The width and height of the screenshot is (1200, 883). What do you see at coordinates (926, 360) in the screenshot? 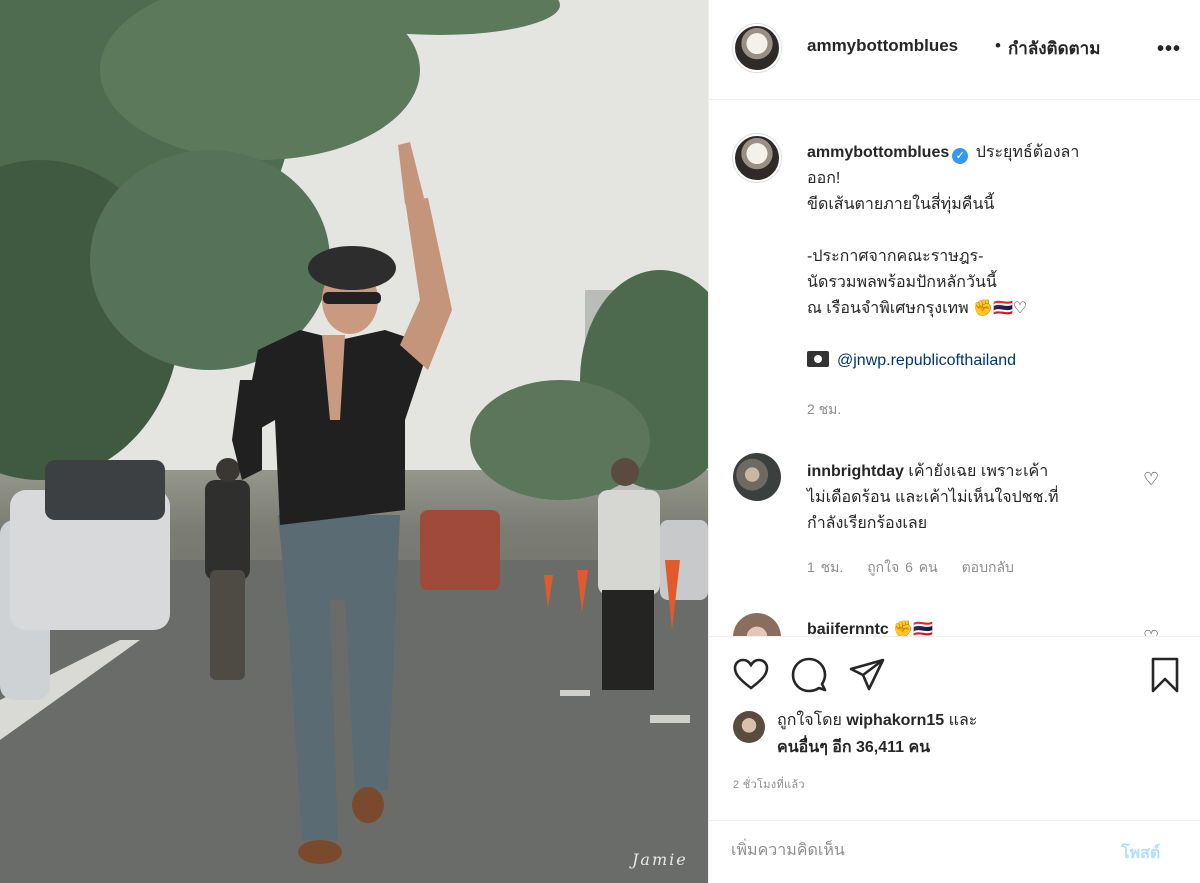
I see `photo-credit-link: @jnwp.republicofthailand` at bounding box center [926, 360].